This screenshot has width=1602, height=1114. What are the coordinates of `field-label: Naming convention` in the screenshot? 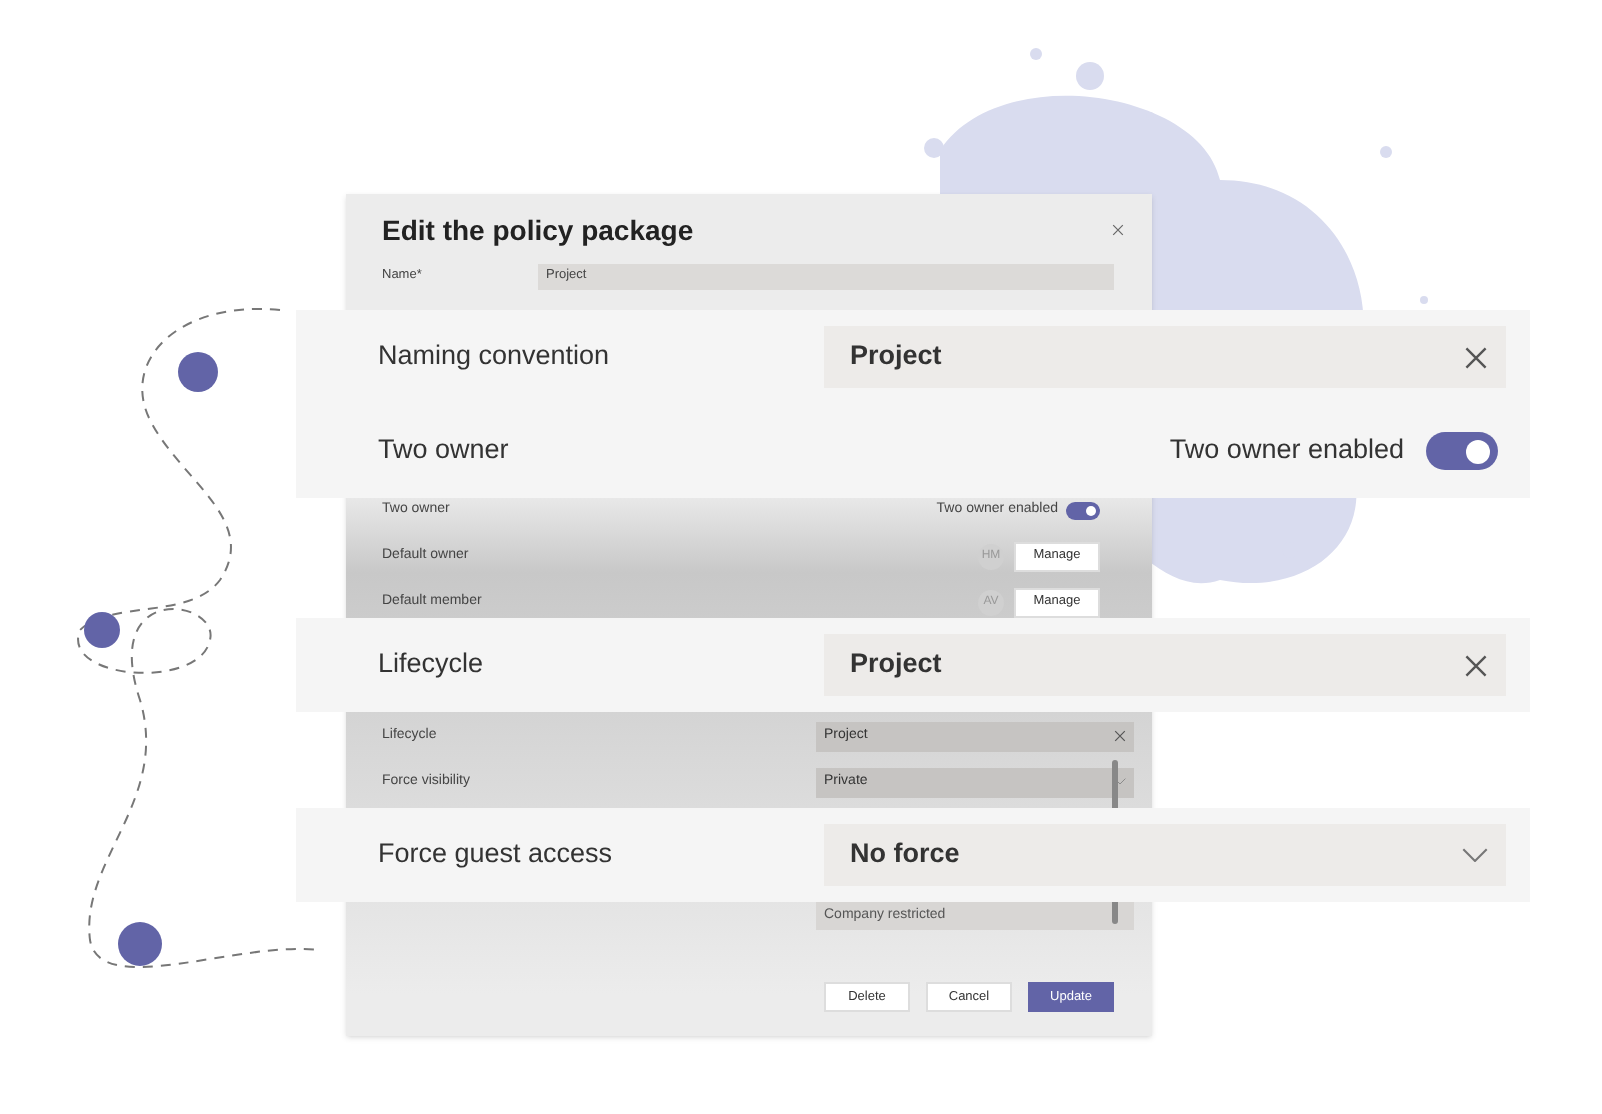 It's located at (494, 356).